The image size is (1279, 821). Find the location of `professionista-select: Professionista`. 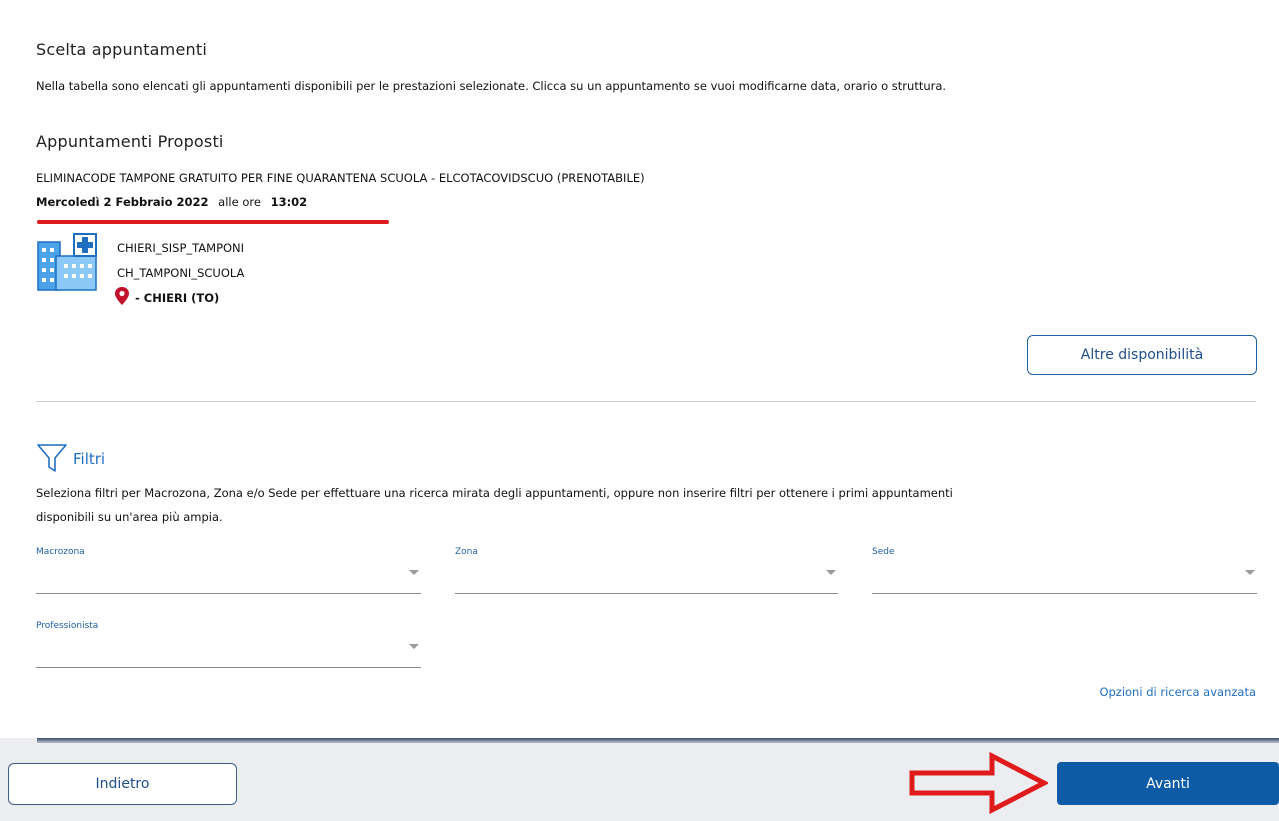

professionista-select: Professionista is located at coordinates (228, 644).